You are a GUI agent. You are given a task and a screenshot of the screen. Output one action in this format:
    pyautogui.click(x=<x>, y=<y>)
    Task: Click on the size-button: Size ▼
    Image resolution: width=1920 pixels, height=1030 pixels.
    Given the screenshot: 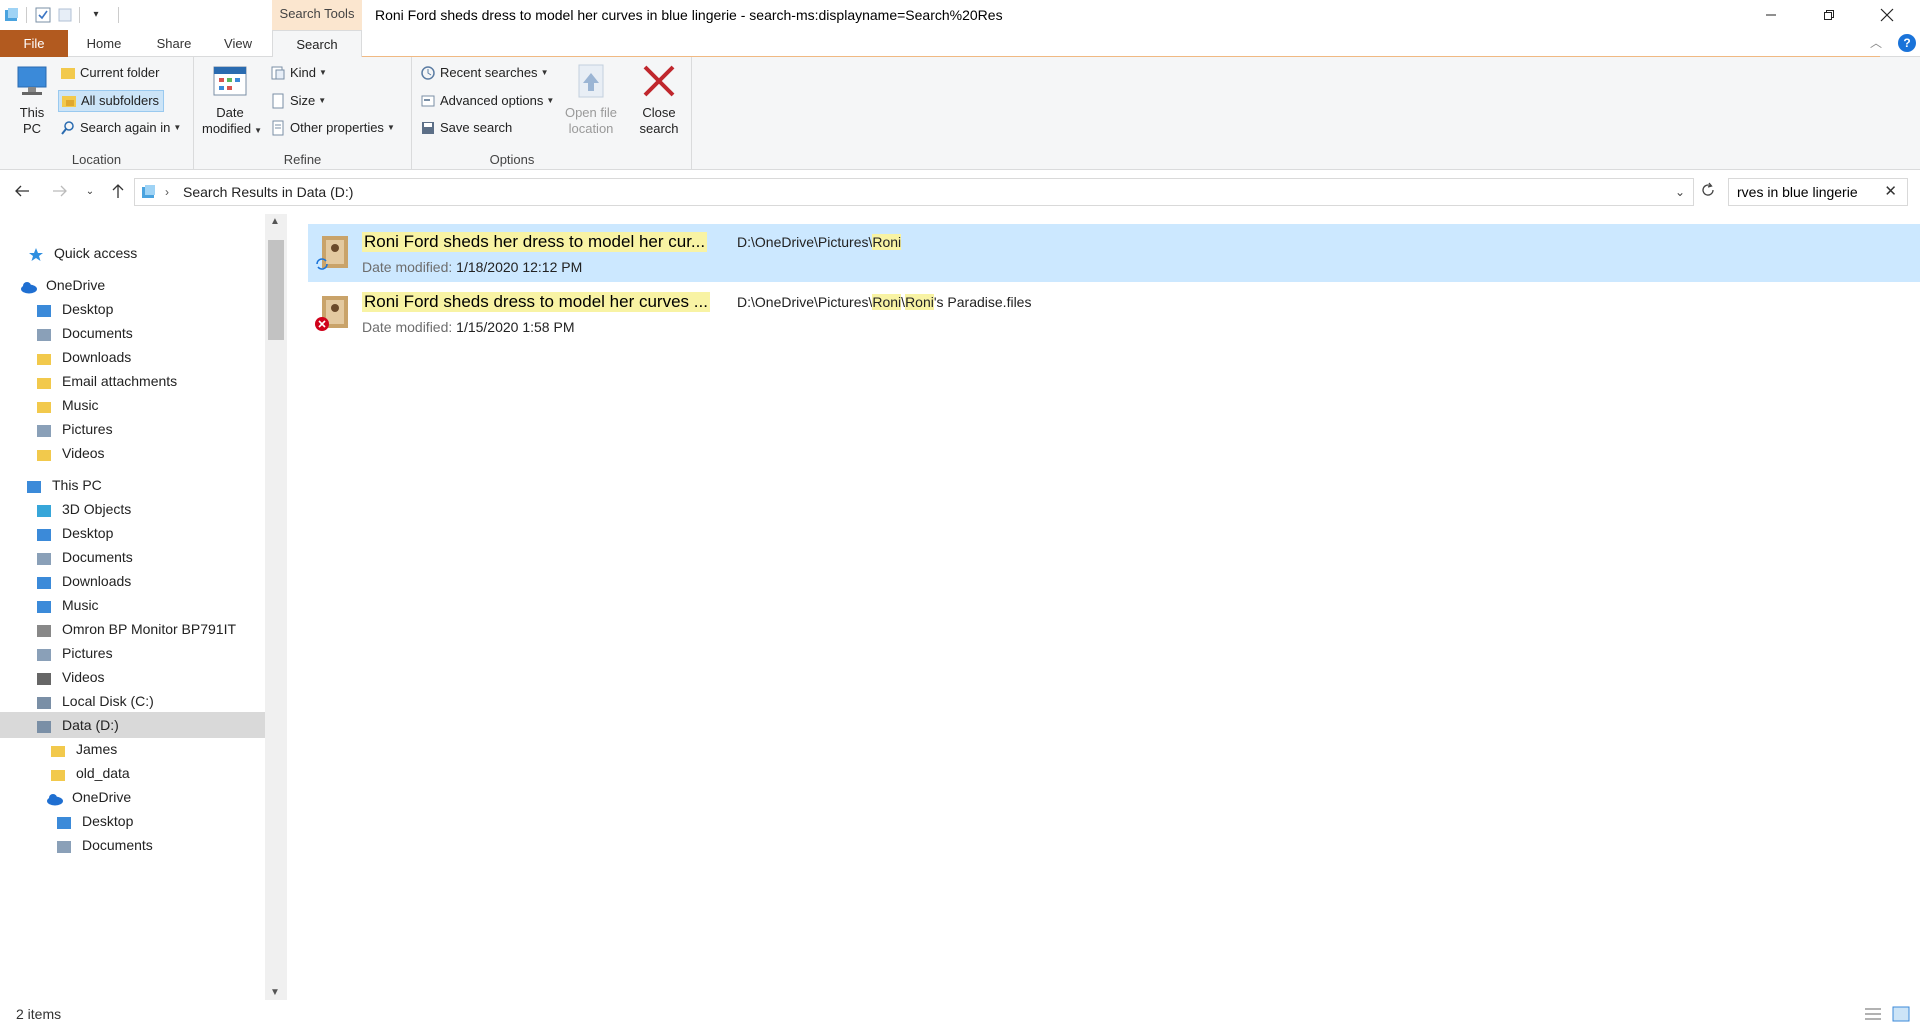 What is the action you would take?
    pyautogui.click(x=298, y=101)
    